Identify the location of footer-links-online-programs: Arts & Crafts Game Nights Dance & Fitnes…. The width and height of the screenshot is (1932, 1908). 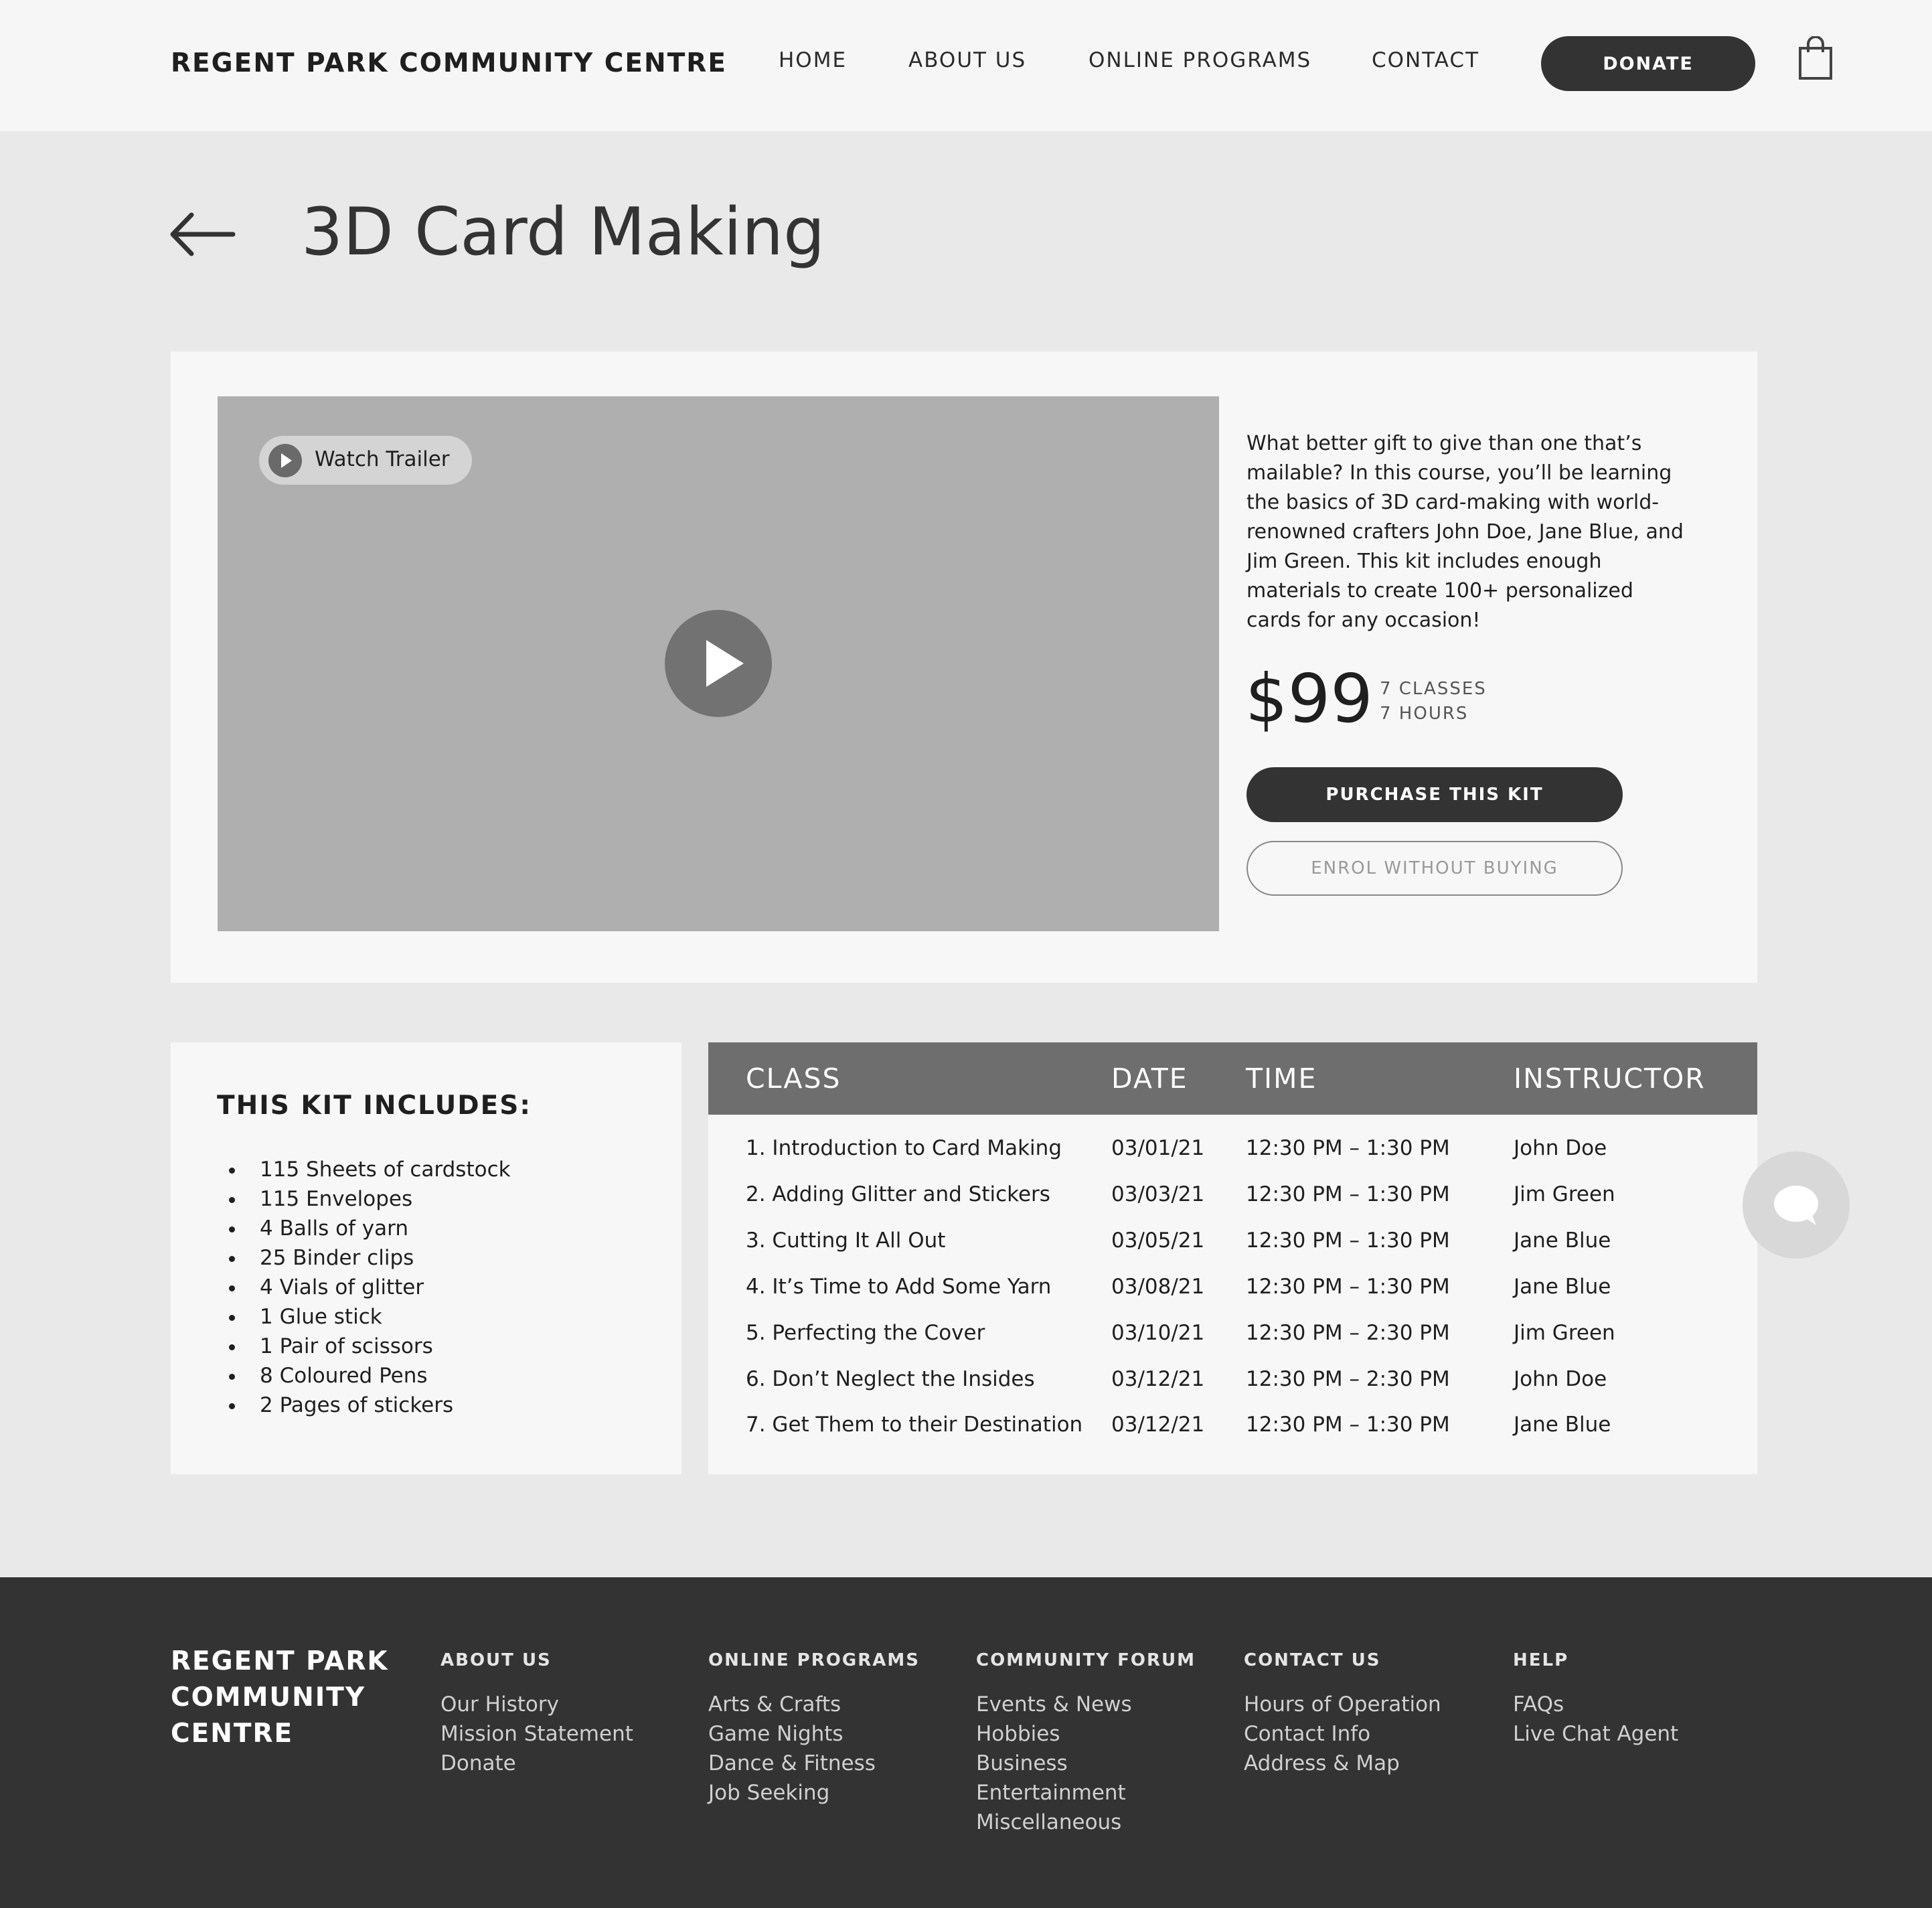
(792, 1749).